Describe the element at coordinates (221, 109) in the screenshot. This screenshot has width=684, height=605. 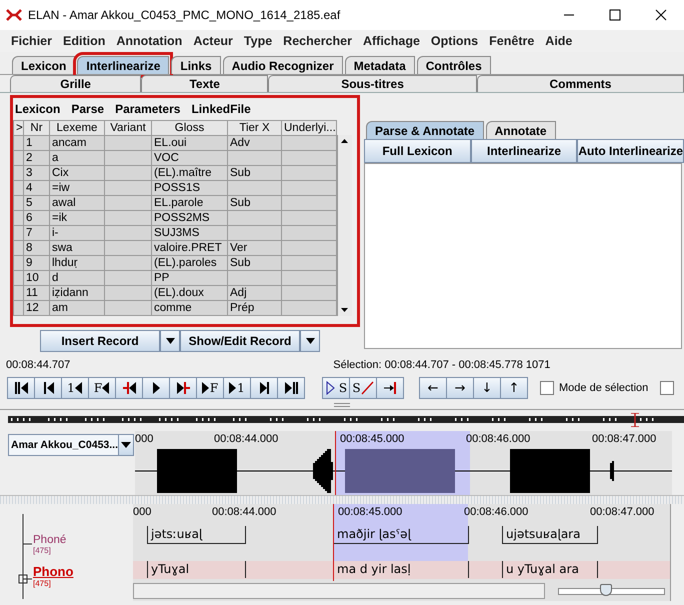
I see `menu-item: LinkedFile` at that location.